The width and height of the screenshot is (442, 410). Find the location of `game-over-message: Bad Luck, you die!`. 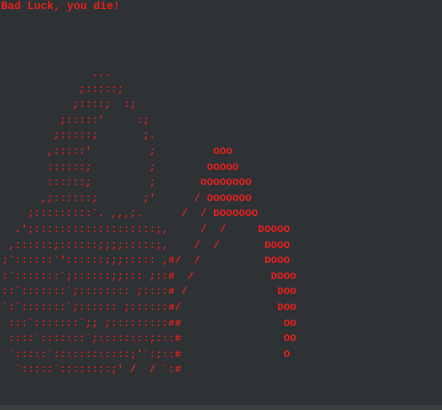

game-over-message: Bad Luck, you die! is located at coordinates (60, 7).